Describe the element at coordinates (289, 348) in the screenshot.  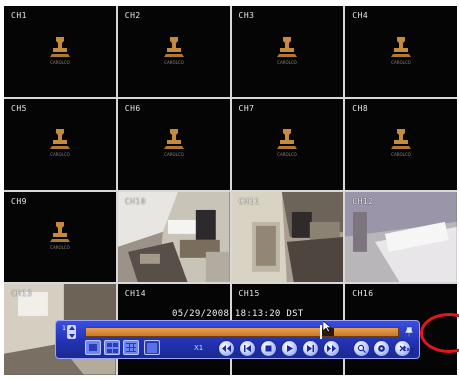
I see `play-icon` at that location.